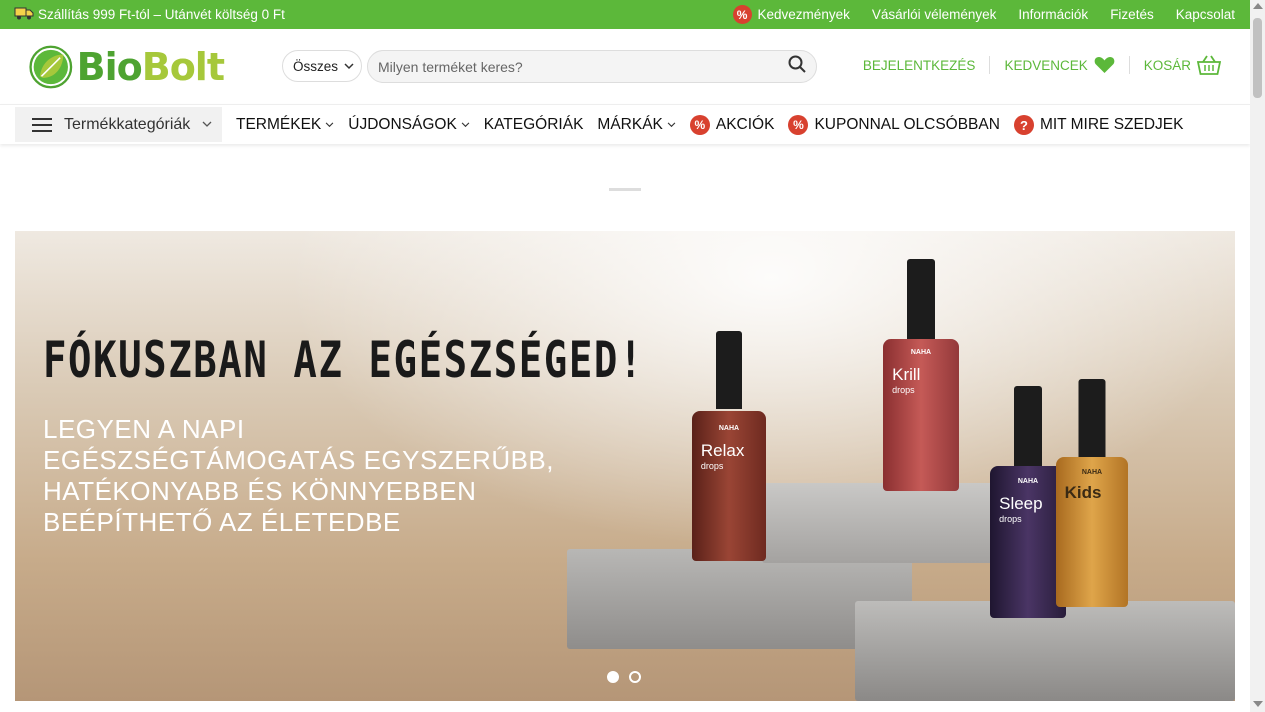 This screenshot has height=712, width=1265. Describe the element at coordinates (1111, 124) in the screenshot. I see `nav-item-guide-label: MIT MIRE SZEDJEK` at that location.